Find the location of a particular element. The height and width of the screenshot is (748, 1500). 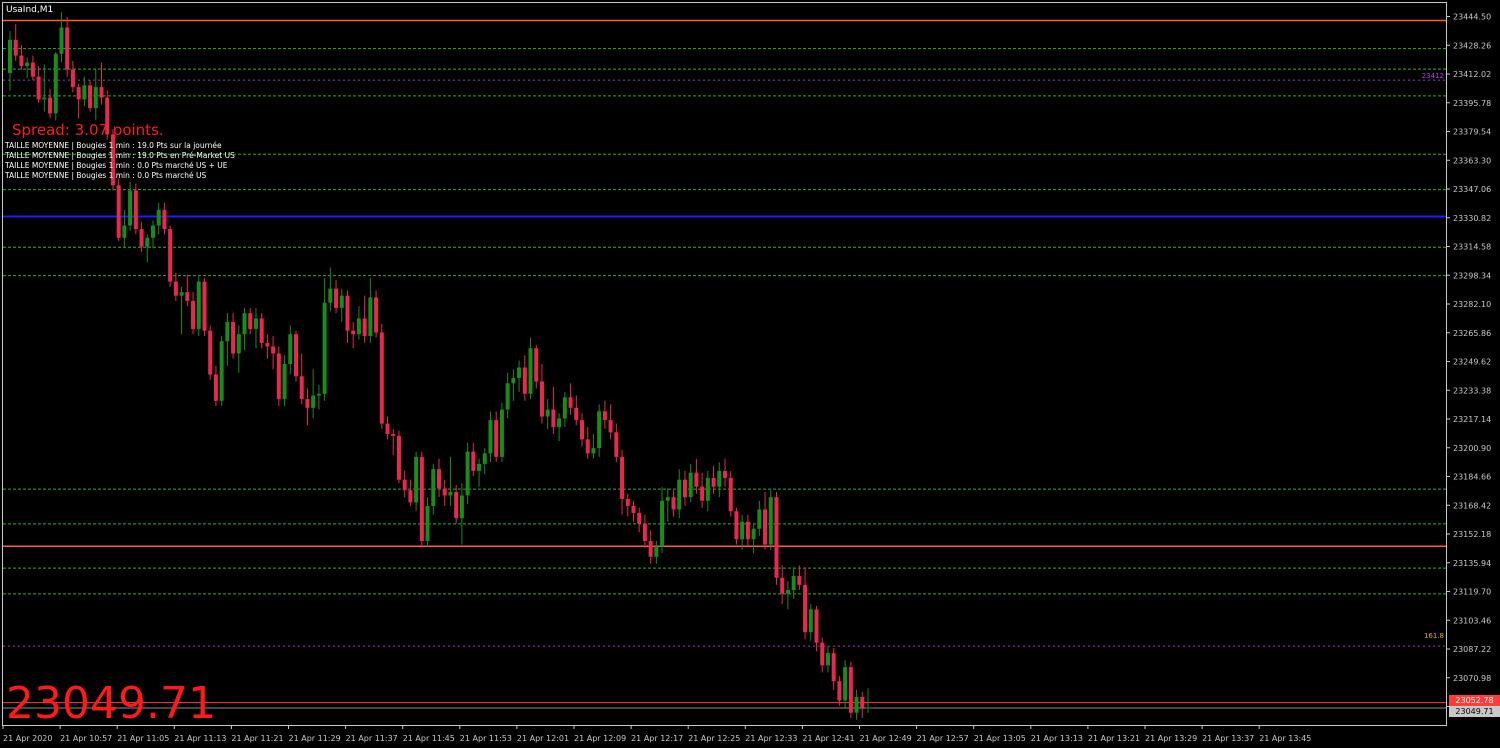

price-tick-label: 23184.66 is located at coordinates (1472, 477).